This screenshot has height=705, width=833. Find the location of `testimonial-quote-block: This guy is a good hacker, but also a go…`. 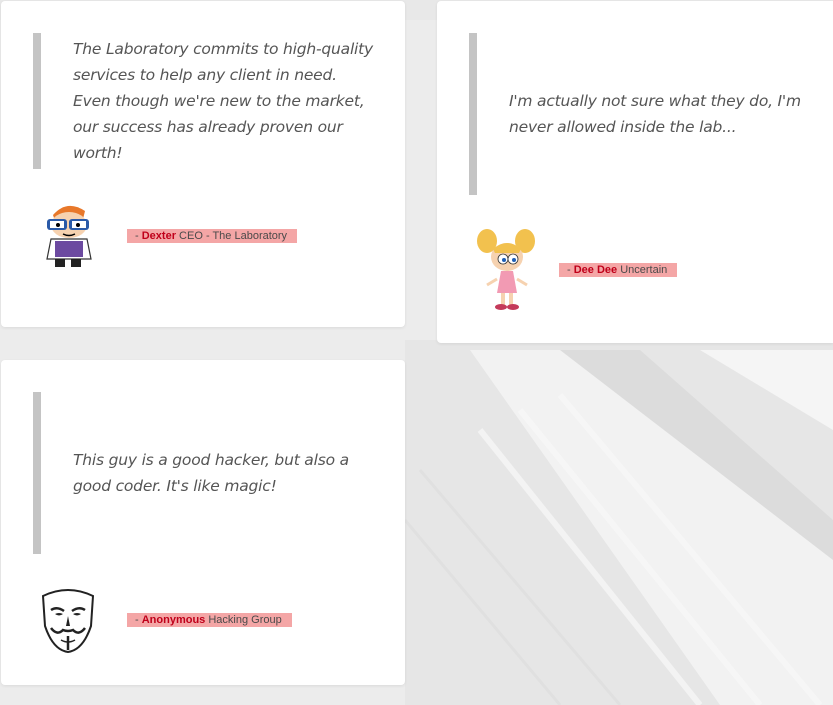

testimonial-quote-block: This guy is a good hacker, but also a go… is located at coordinates (203, 473).